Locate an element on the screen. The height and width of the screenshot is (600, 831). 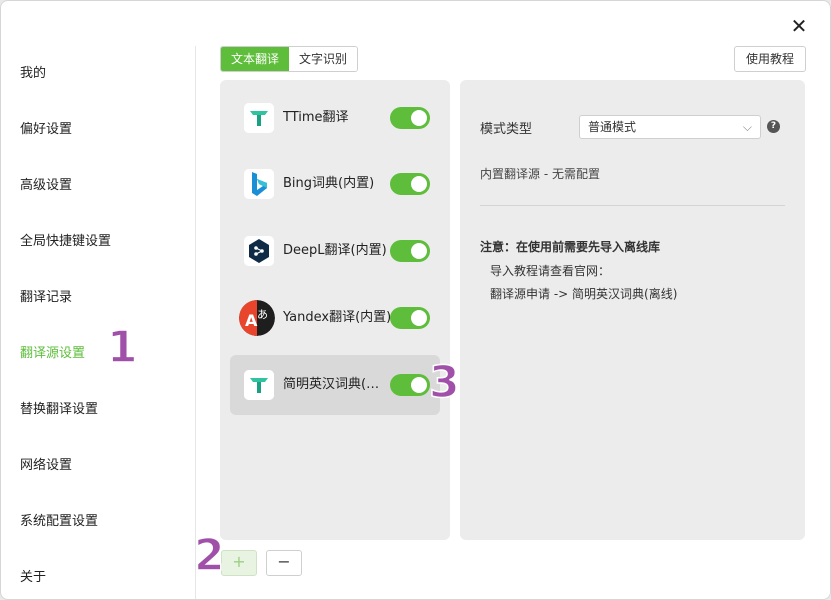
tab-text-translation: 文本翻译 is located at coordinates (255, 59).